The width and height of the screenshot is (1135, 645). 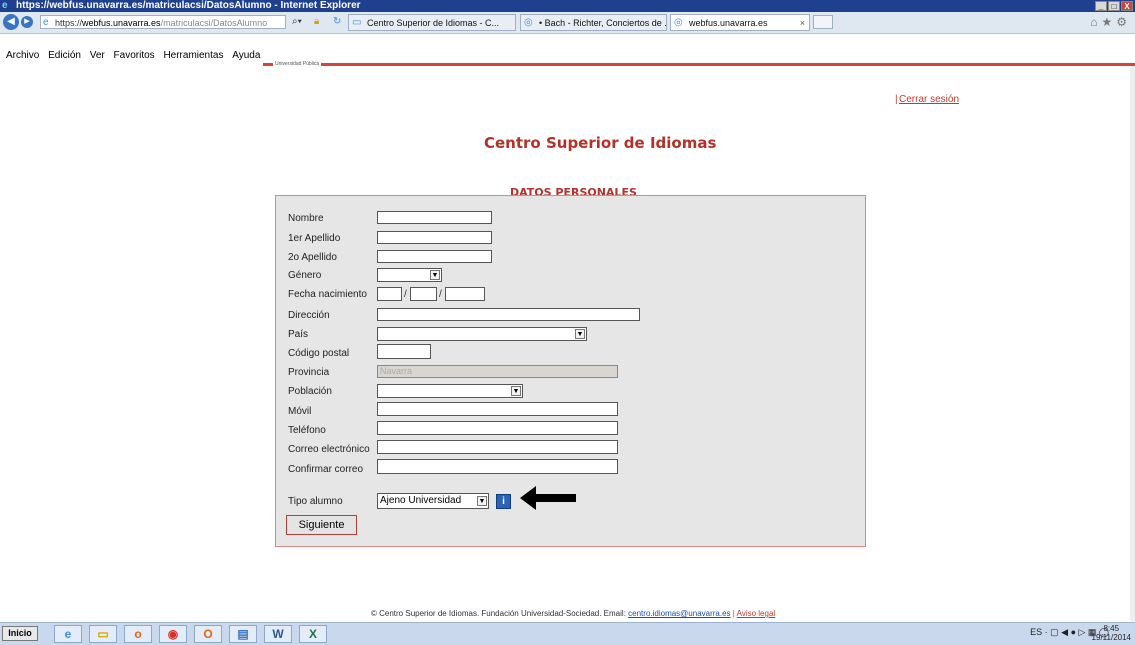 What do you see at coordinates (316, 22) in the screenshot?
I see `lock-icon: 🔒︎` at bounding box center [316, 22].